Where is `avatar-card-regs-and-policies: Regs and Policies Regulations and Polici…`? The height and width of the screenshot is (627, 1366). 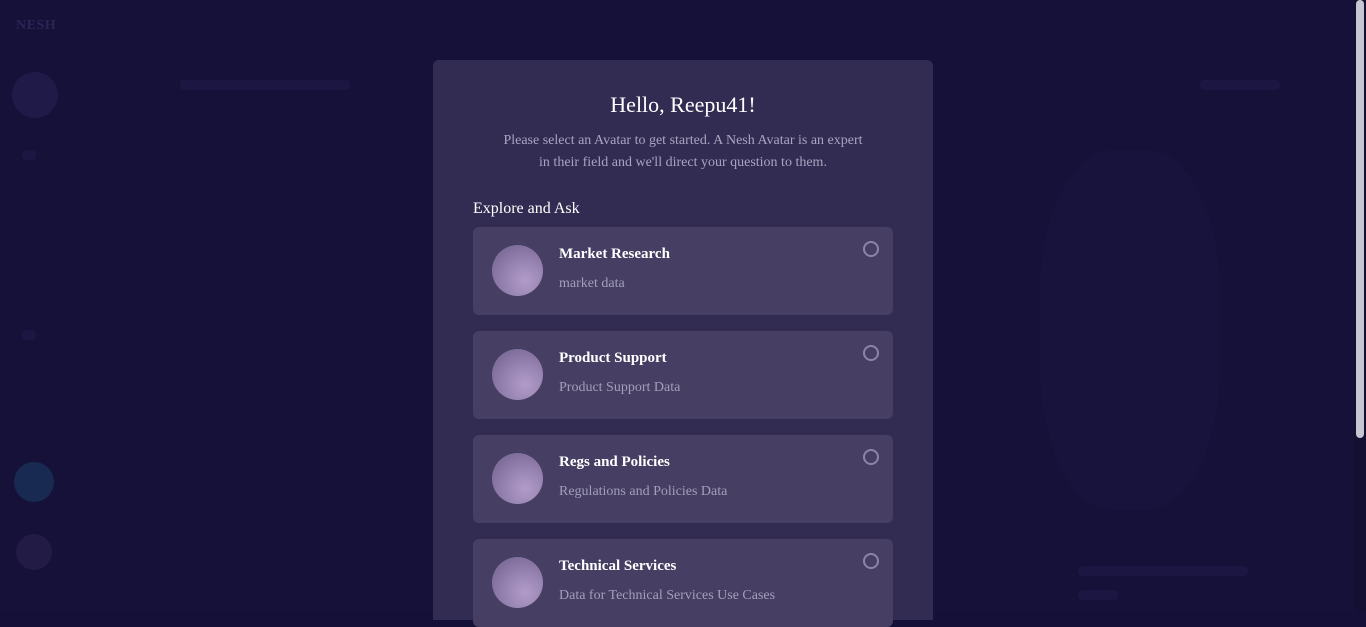 avatar-card-regs-and-policies: Regs and Policies Regulations and Polici… is located at coordinates (683, 479).